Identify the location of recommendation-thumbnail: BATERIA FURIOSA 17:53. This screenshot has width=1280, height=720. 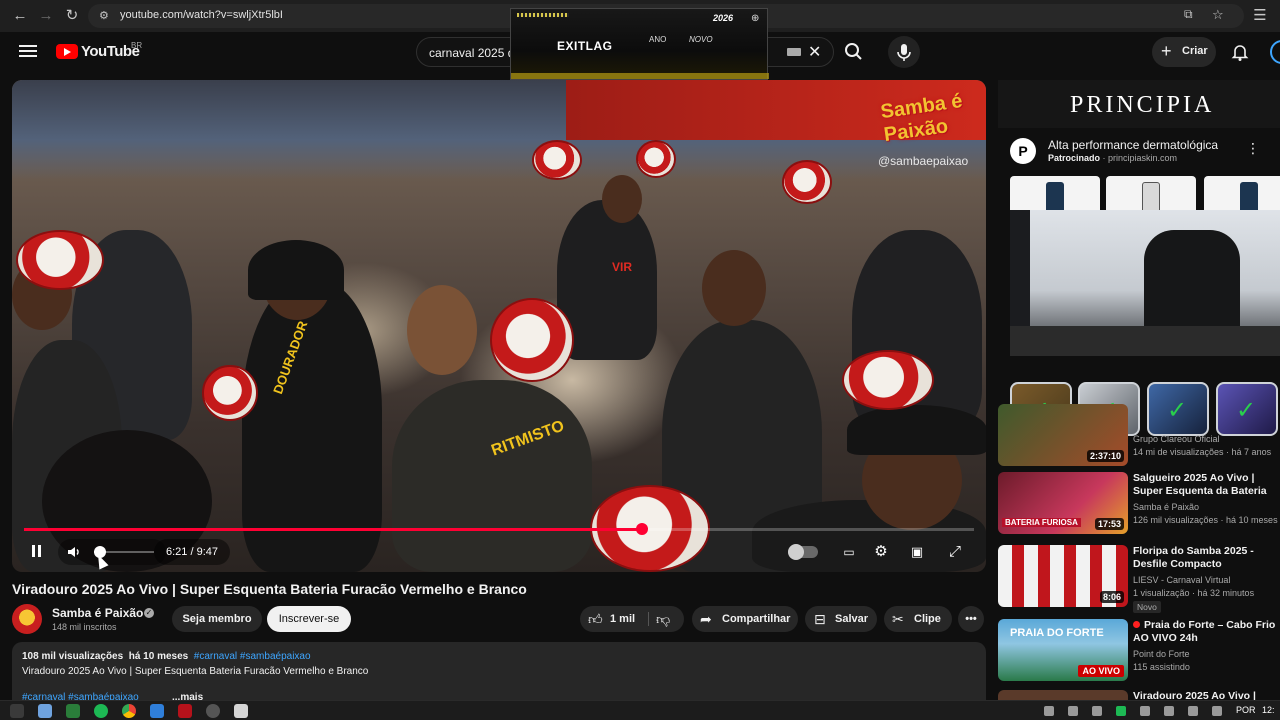
(1063, 503).